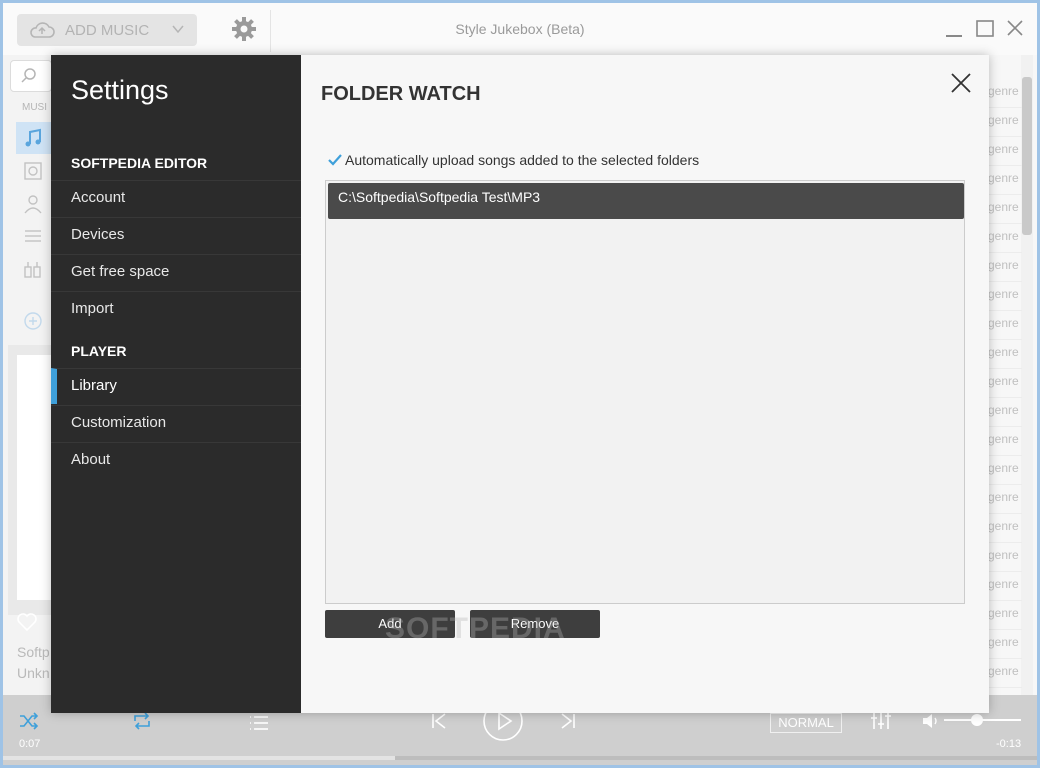 The image size is (1040, 768). Describe the element at coordinates (33, 204) in the screenshot. I see `artist-icon` at that location.